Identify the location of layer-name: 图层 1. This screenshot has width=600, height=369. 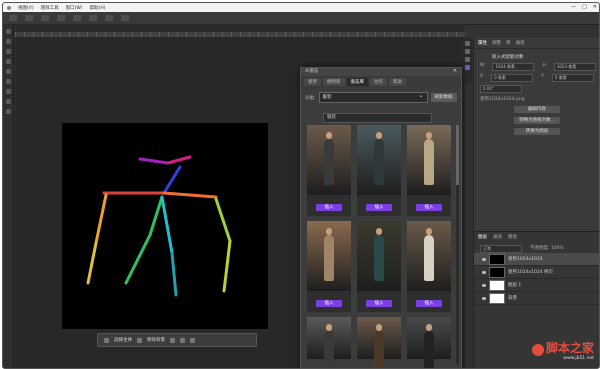
(515, 285).